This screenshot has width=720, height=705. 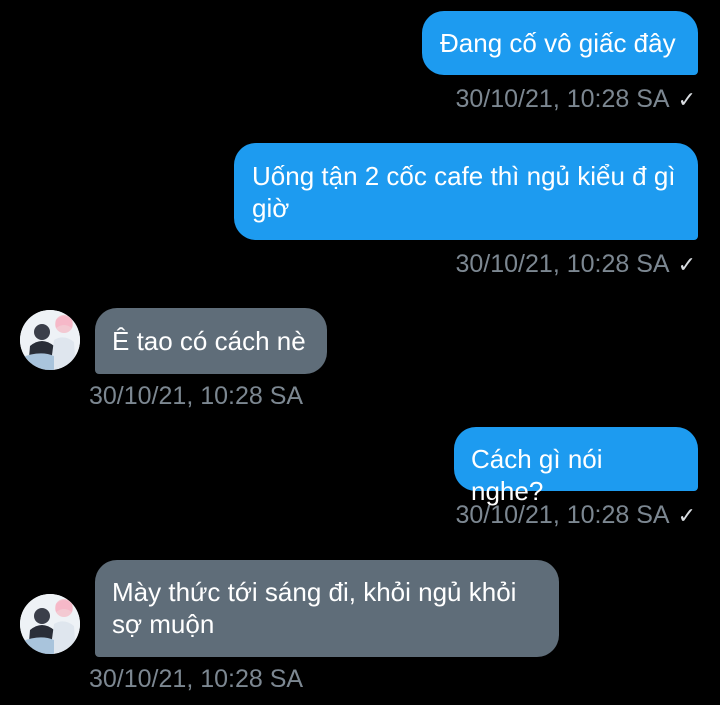 I want to click on message-bubble-received: Ê tao có cách nè, so click(x=211, y=341).